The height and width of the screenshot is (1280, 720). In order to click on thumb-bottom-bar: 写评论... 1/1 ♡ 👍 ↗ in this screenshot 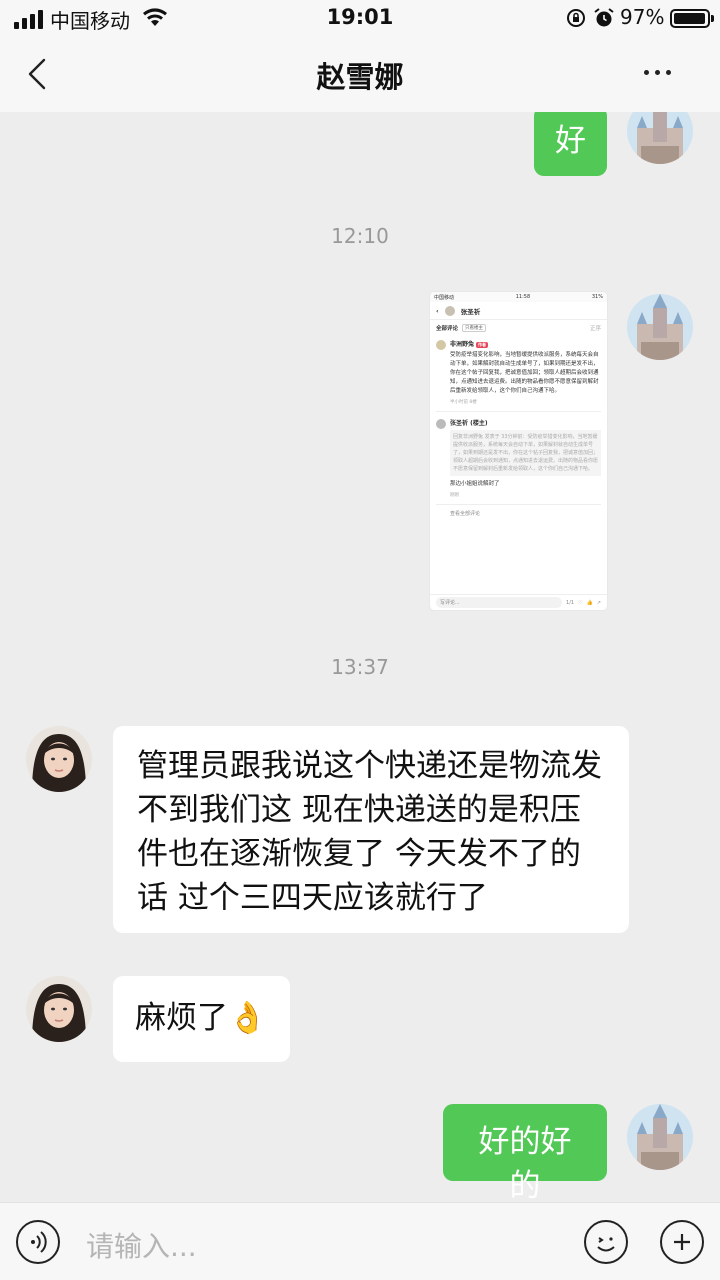, I will do `click(518, 602)`.